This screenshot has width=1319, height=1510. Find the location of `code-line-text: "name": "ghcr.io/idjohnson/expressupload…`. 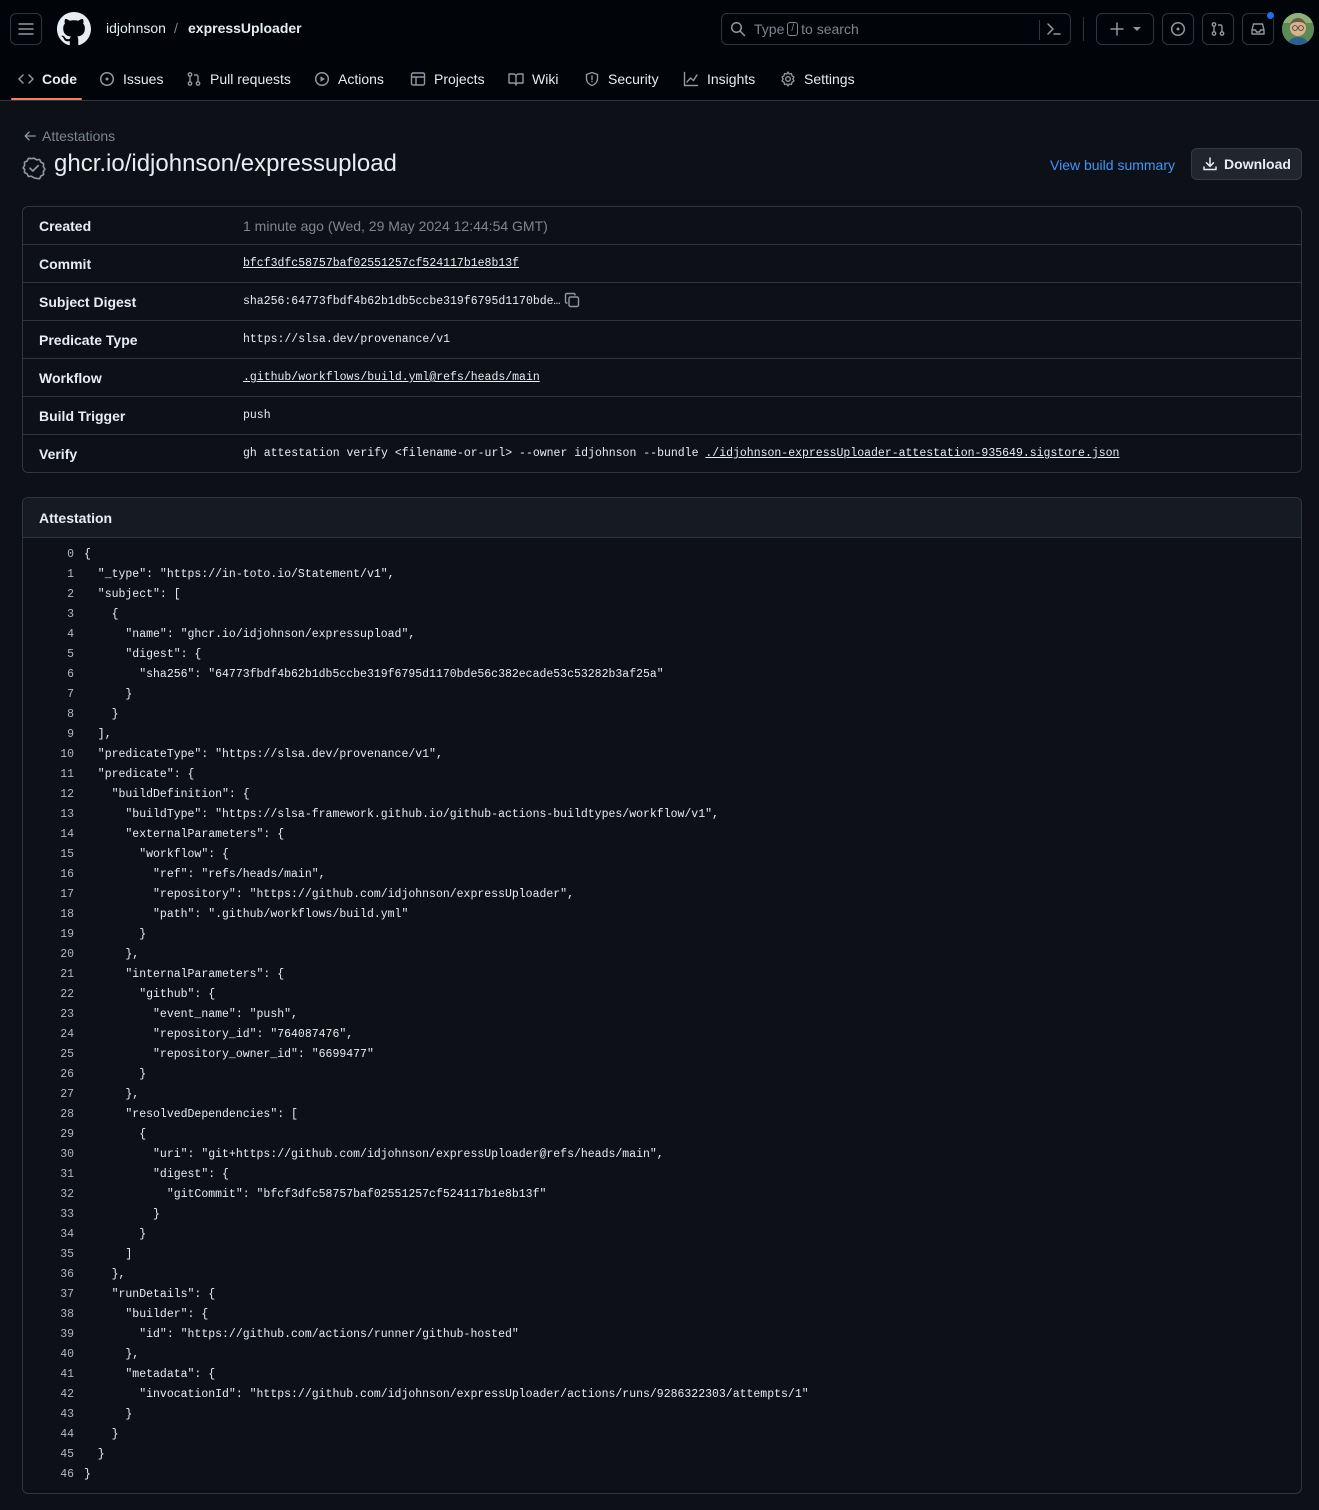

code-line-text: "name": "ghcr.io/idjohnson/expressupload… is located at coordinates (250, 634).